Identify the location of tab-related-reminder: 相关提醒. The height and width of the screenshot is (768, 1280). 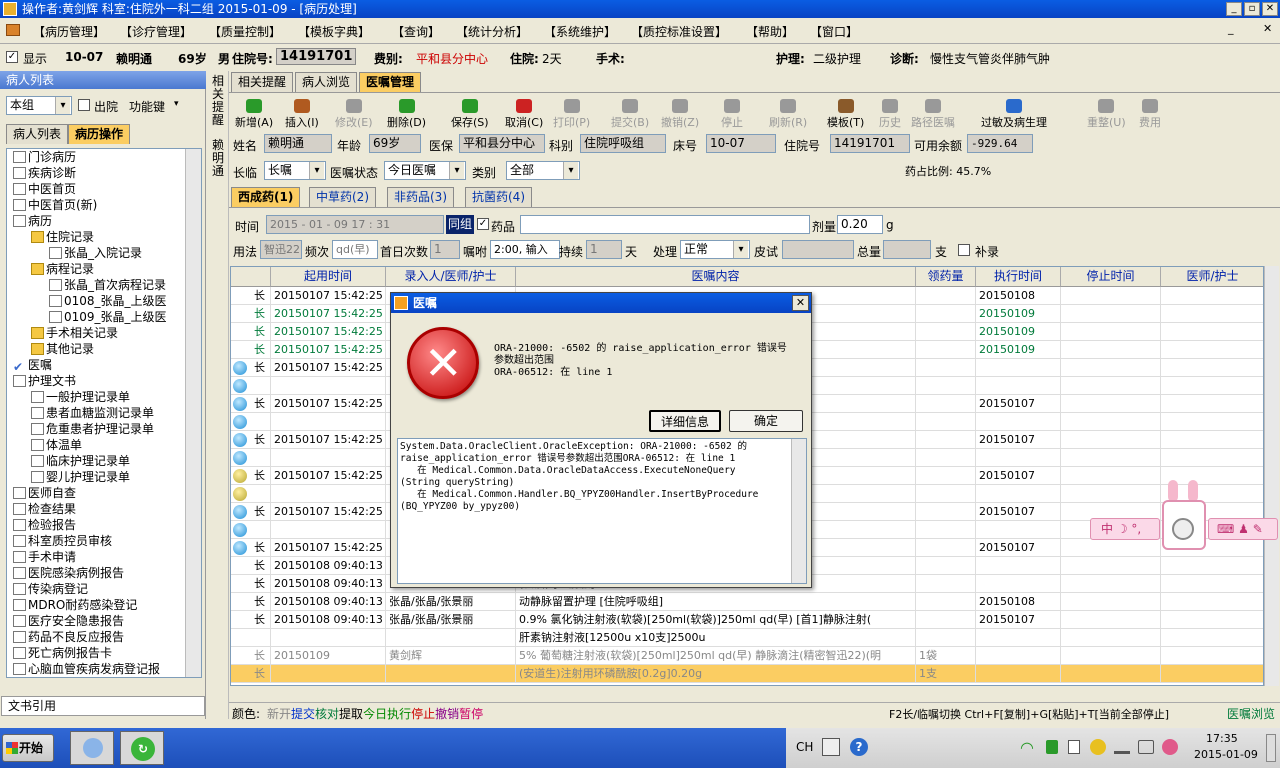
(262, 82).